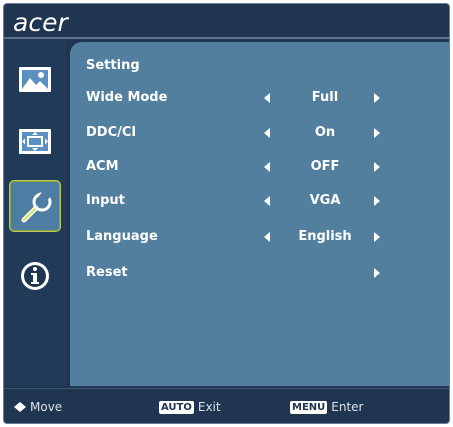 The height and width of the screenshot is (427, 453). Describe the element at coordinates (325, 236) in the screenshot. I see `row-value: English` at that location.